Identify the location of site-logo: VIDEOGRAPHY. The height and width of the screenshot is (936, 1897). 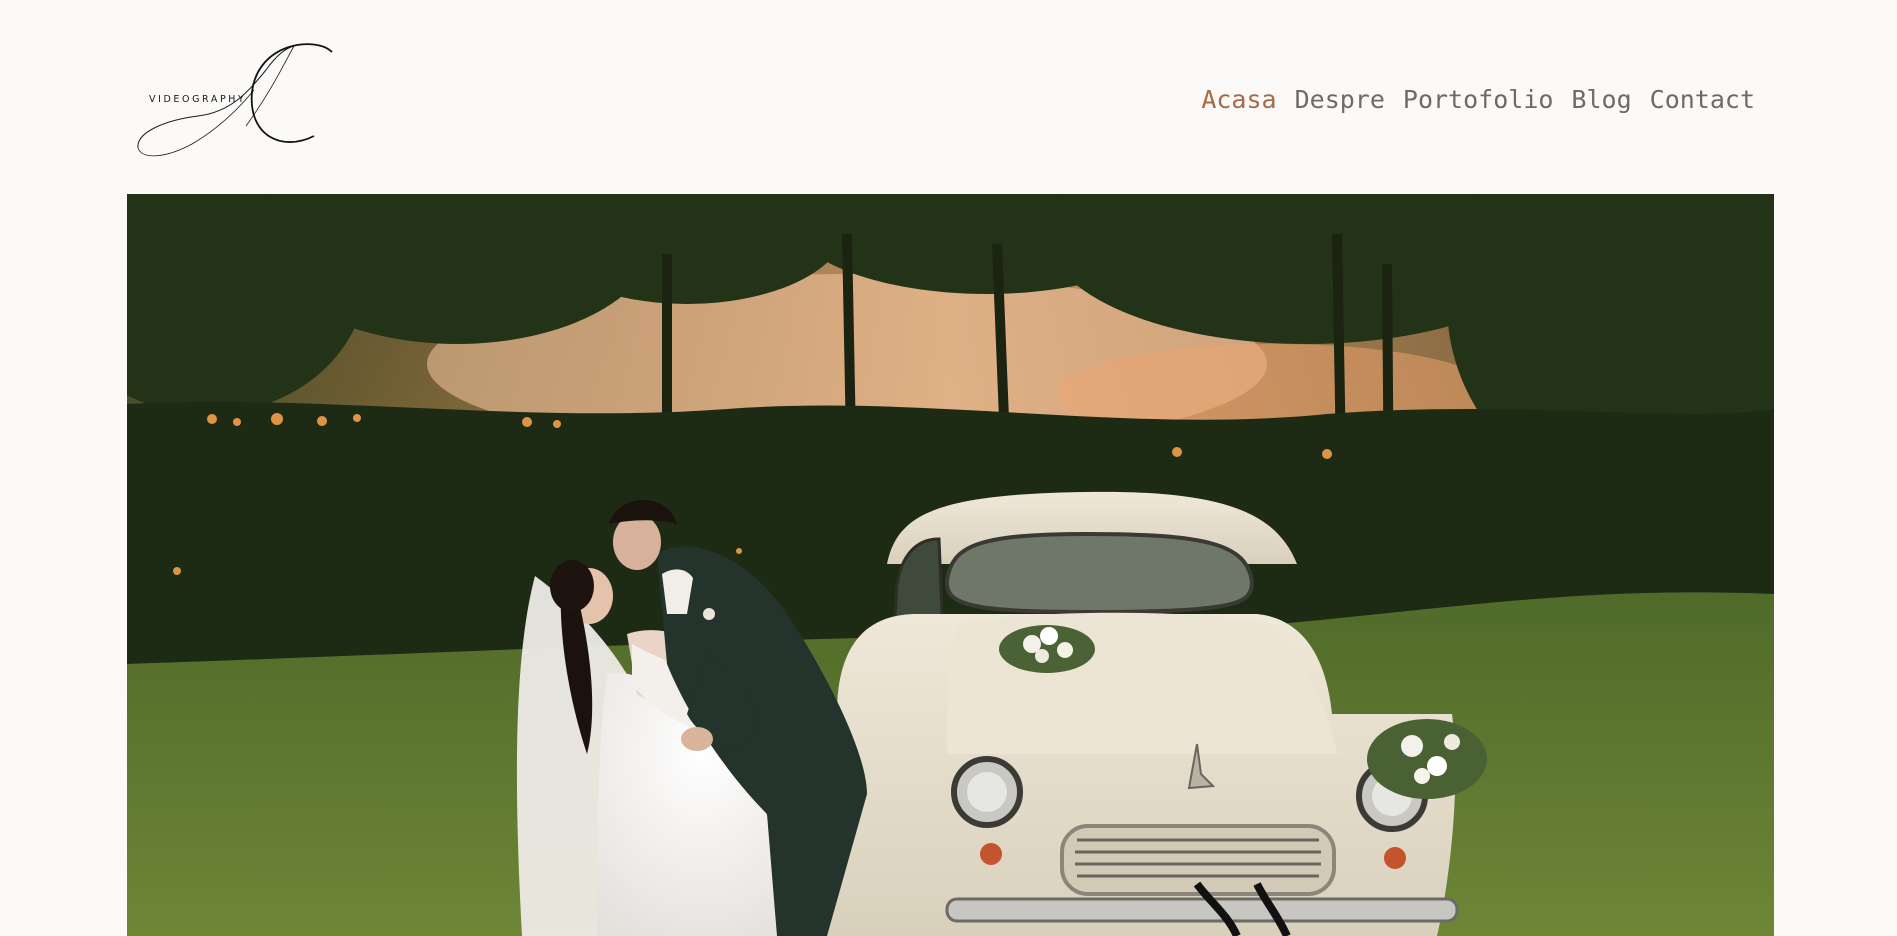
(236, 102).